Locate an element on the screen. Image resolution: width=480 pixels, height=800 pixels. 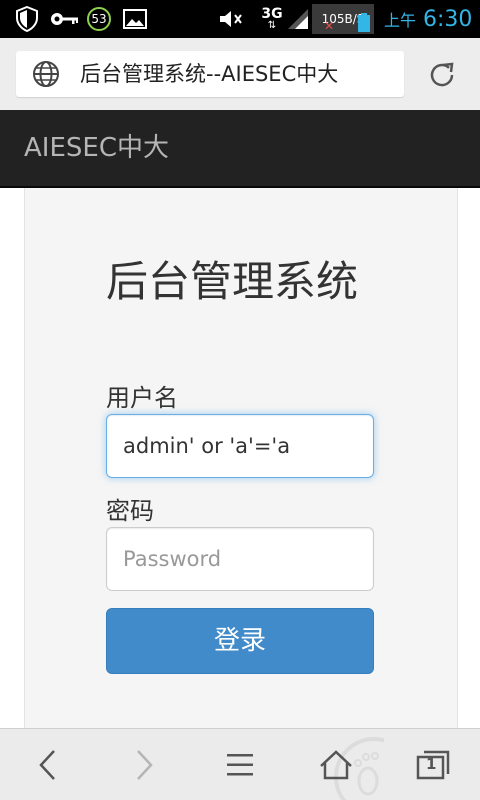
menu-icon is located at coordinates (240, 764).